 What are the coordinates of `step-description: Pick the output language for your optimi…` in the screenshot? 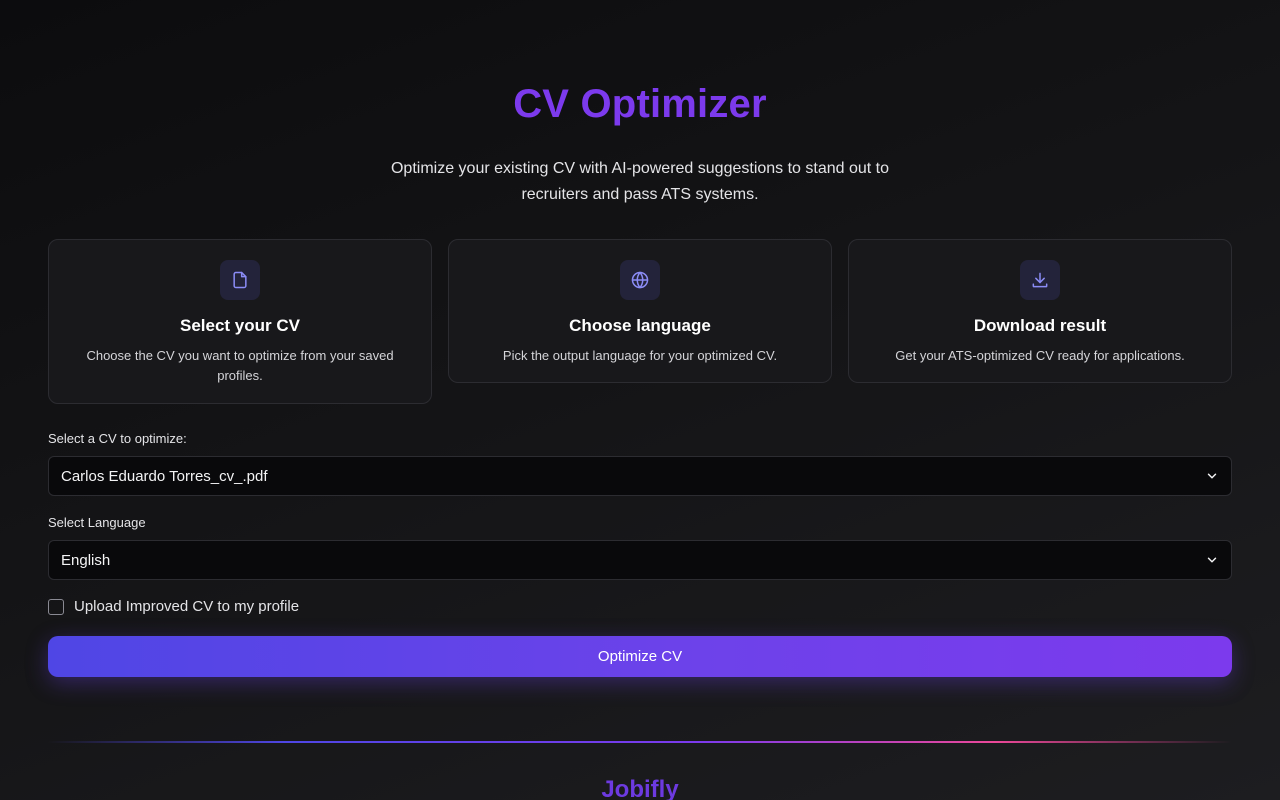 It's located at (640, 355).